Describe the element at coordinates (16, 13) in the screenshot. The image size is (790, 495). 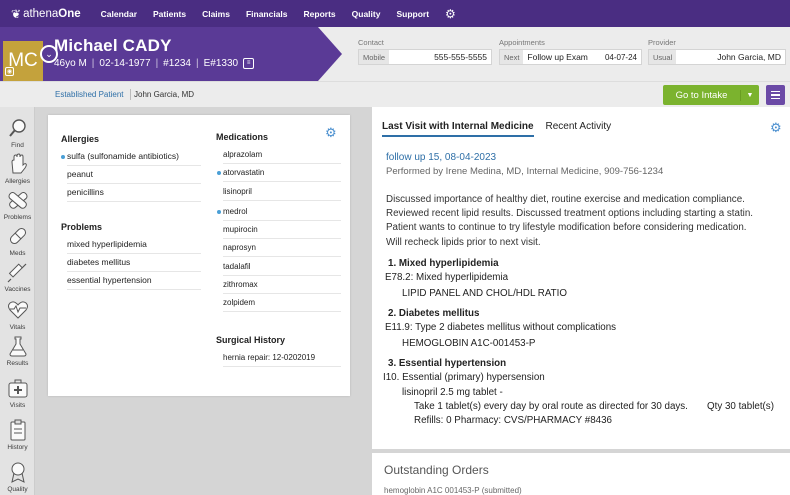
I see `athena-leaf-icon: ❦` at that location.